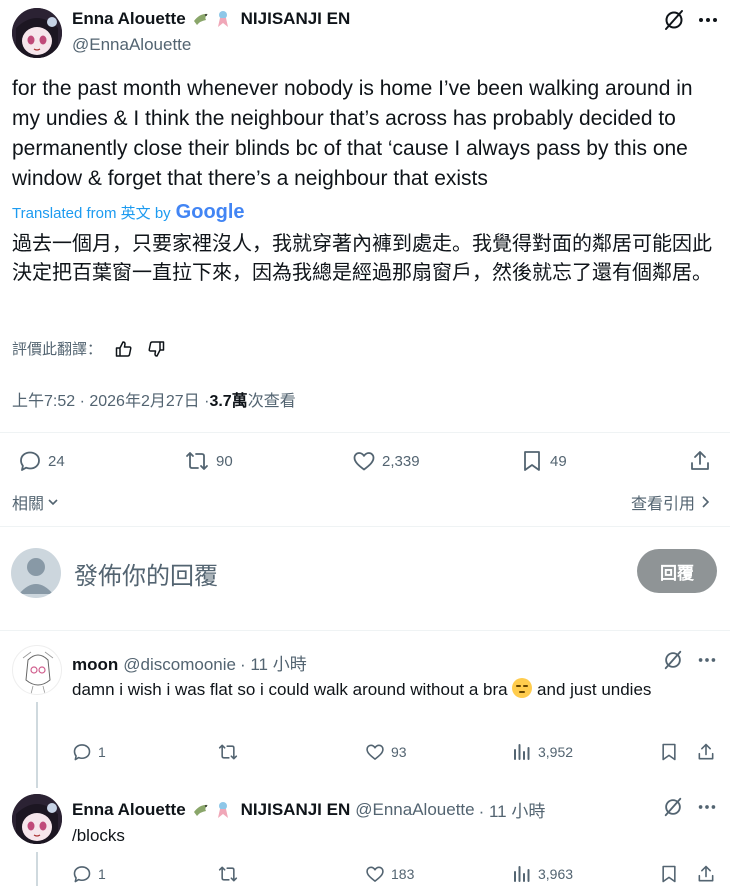  Describe the element at coordinates (401, 461) in the screenshot. I see `like-count: 2,339` at that location.